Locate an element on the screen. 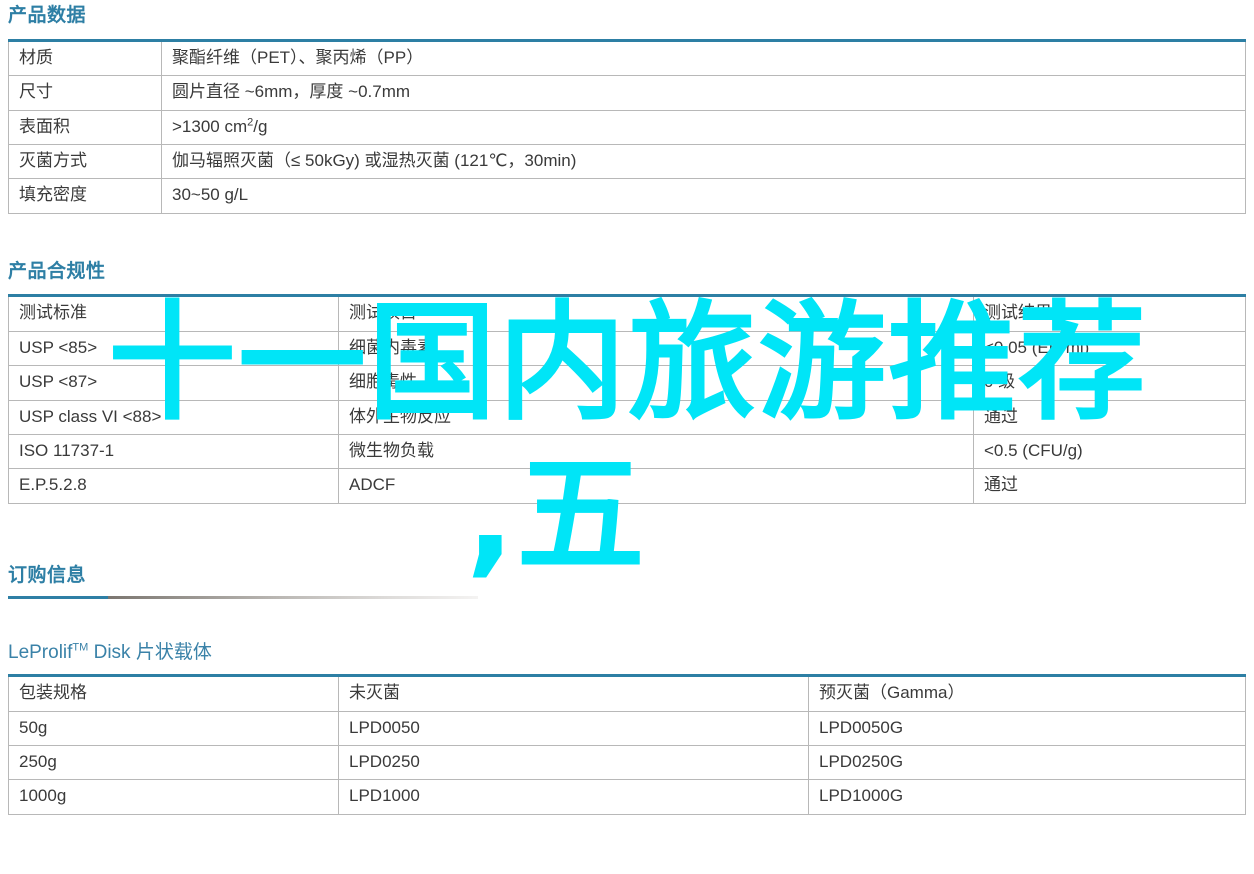 This screenshot has width=1254, height=874. table-row: 灭菌方式 伽马辐照灭菌（≤ 50kGy) 或湿热灭菌 (121℃，30min) is located at coordinates (627, 161).